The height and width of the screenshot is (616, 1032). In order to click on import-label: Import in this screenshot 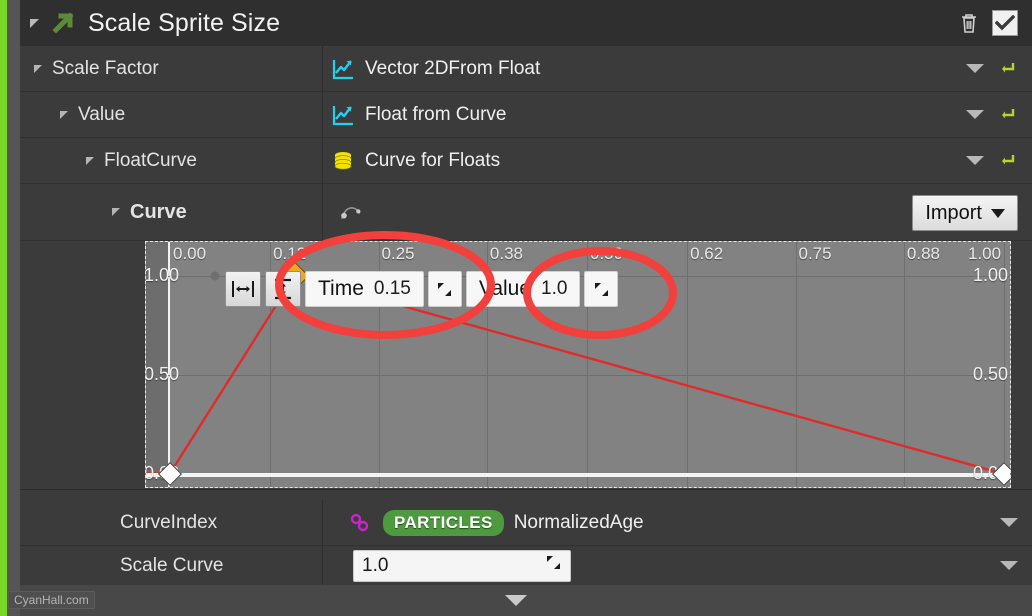, I will do `click(953, 212)`.